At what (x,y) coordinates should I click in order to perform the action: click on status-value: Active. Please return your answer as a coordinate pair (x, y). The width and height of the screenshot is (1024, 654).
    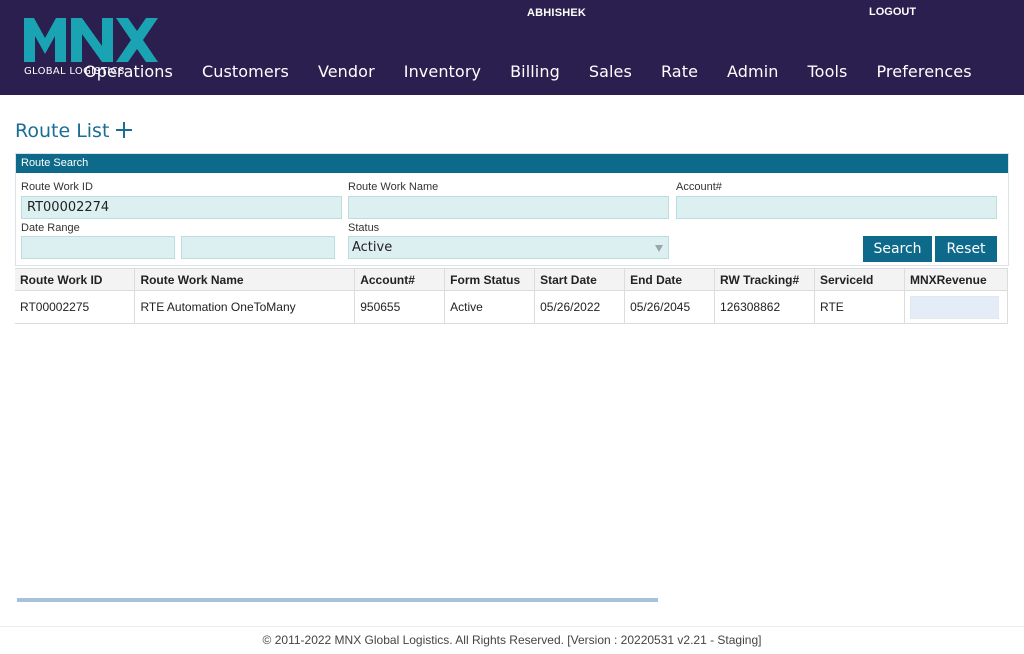
    Looking at the image, I should click on (372, 247).